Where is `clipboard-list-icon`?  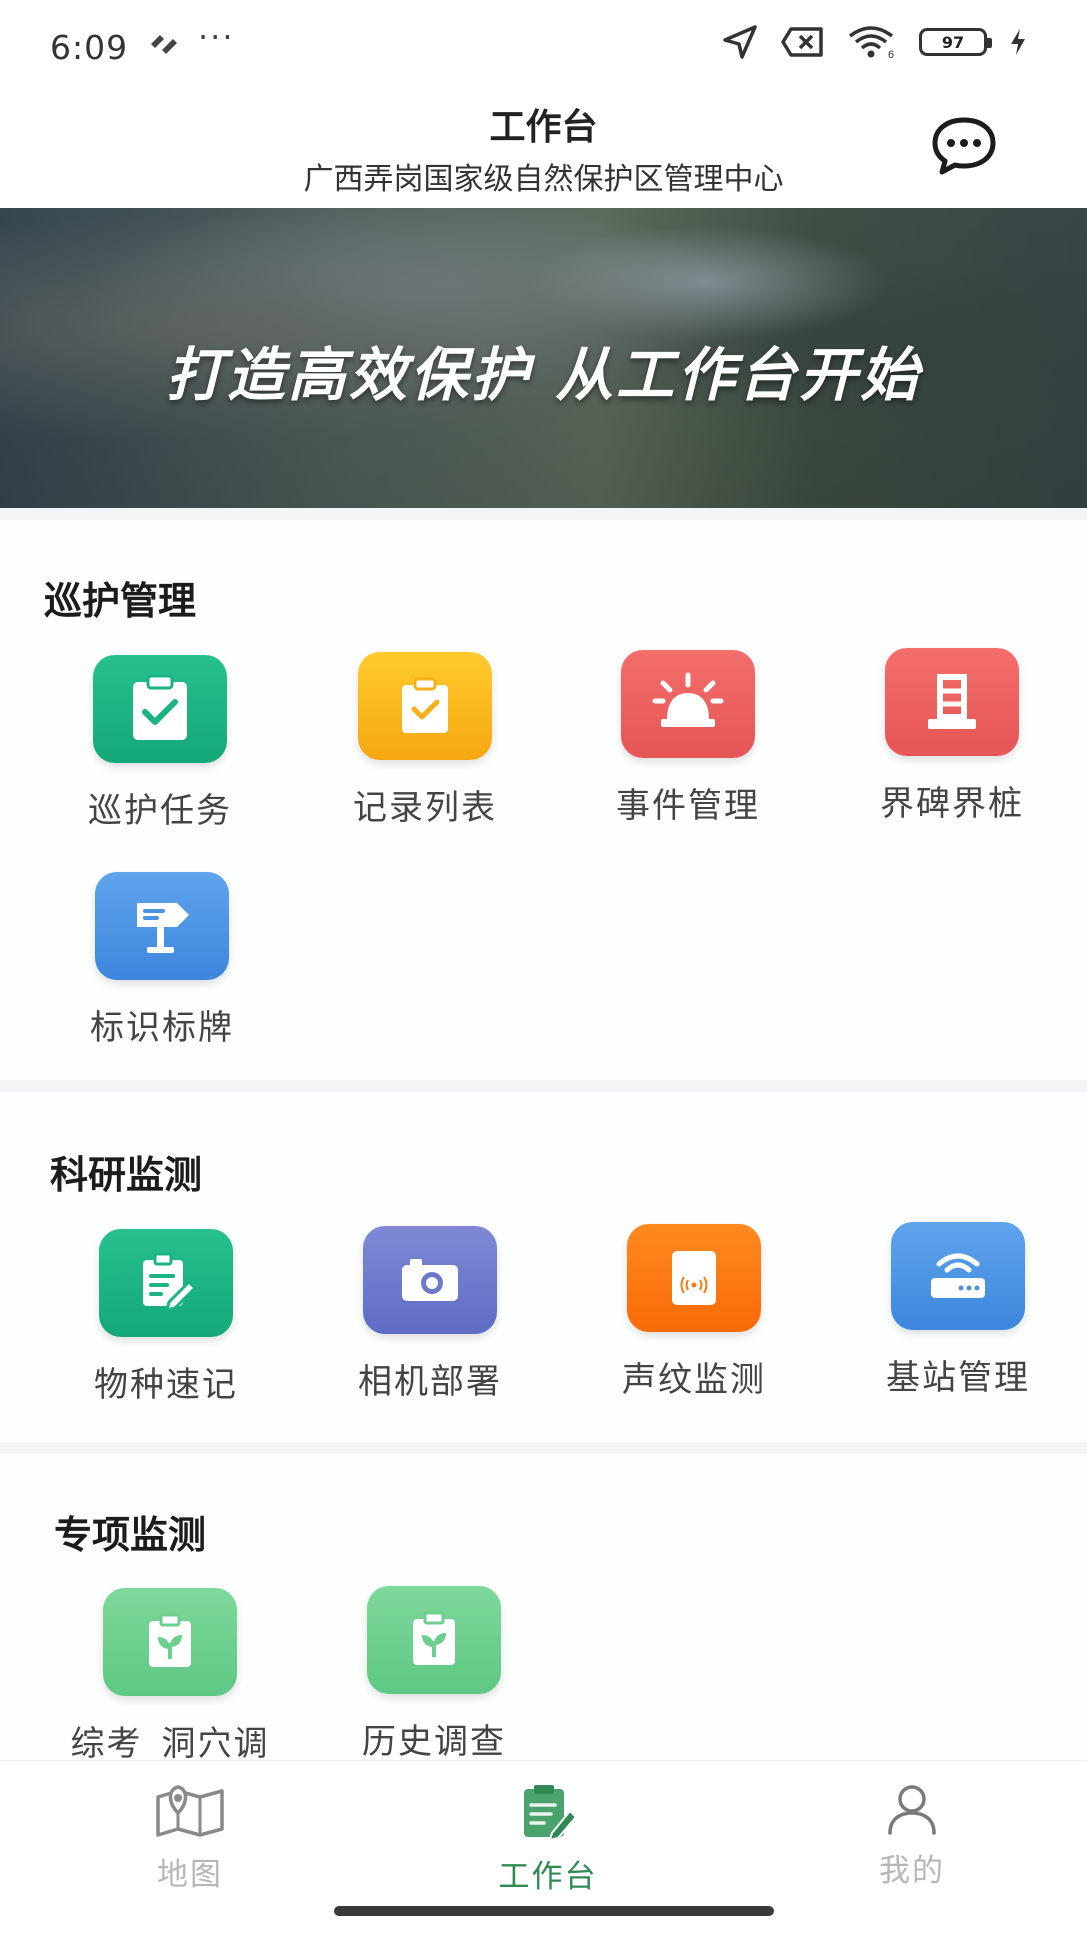
clipboard-list-icon is located at coordinates (425, 706).